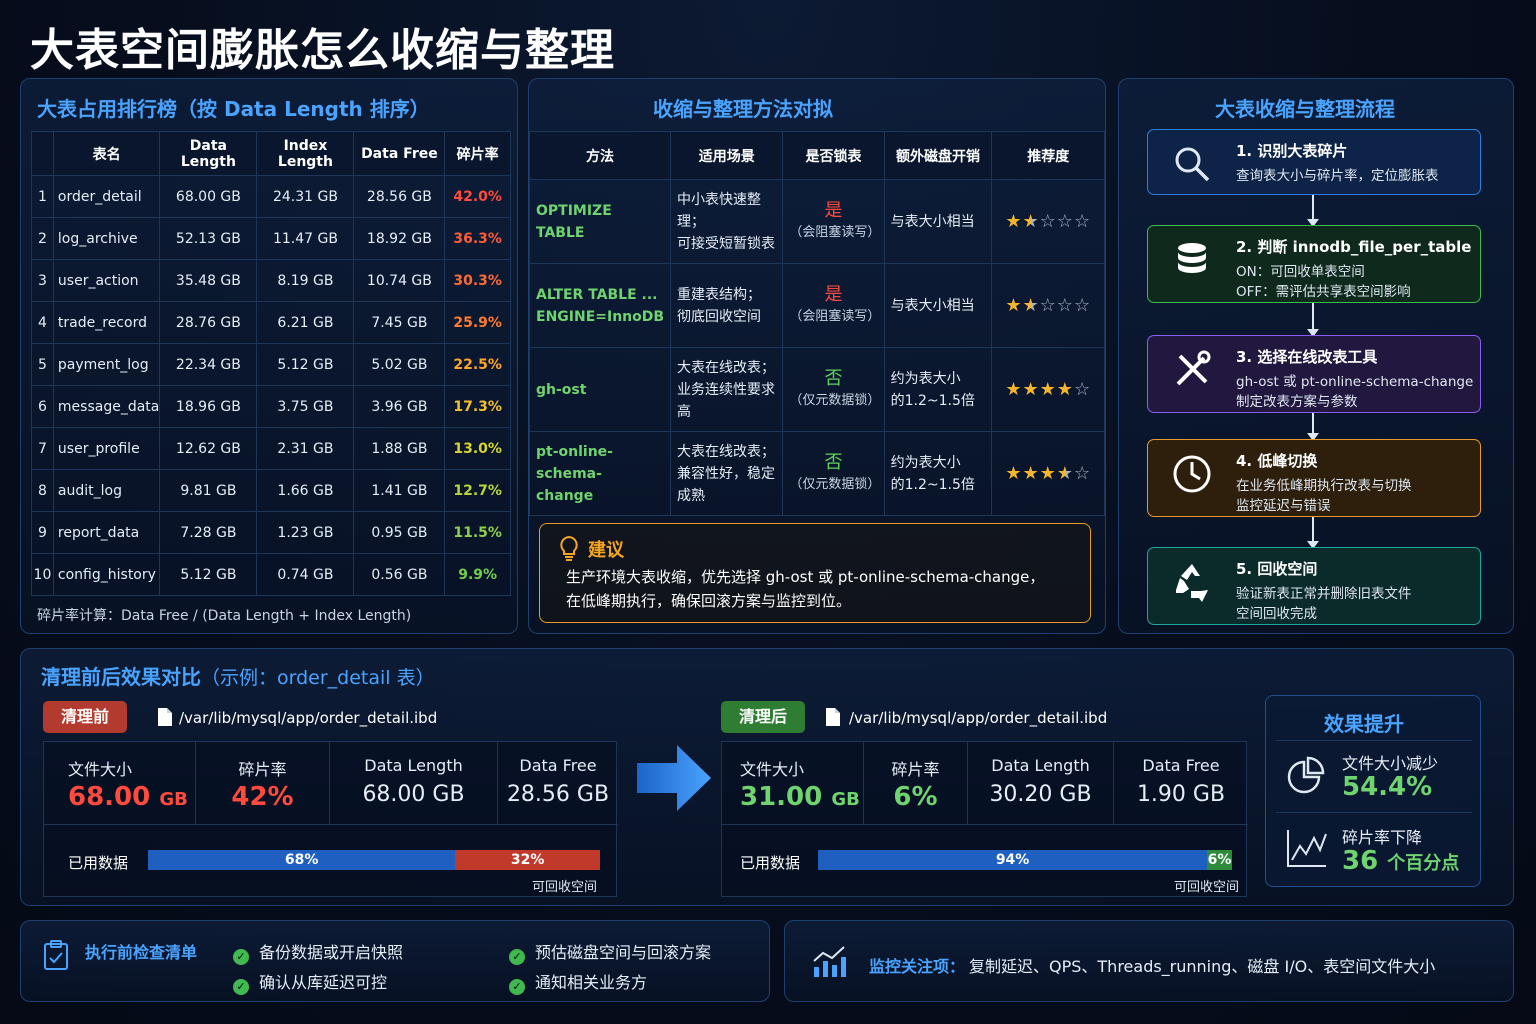 This screenshot has height=1024, width=1536. Describe the element at coordinates (1305, 109) in the screenshot. I see `flow-title: 大表收缩与整理流程` at that location.